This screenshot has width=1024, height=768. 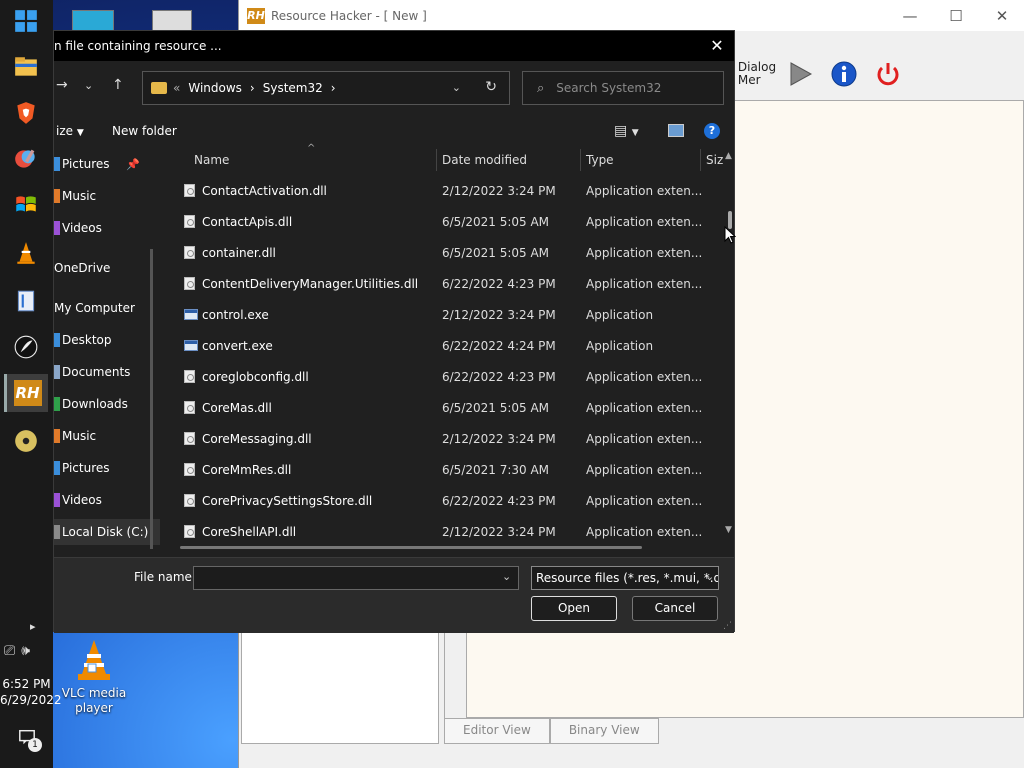 What do you see at coordinates (26, 393) in the screenshot?
I see `resource-hacker-taskbar-button: RH` at bounding box center [26, 393].